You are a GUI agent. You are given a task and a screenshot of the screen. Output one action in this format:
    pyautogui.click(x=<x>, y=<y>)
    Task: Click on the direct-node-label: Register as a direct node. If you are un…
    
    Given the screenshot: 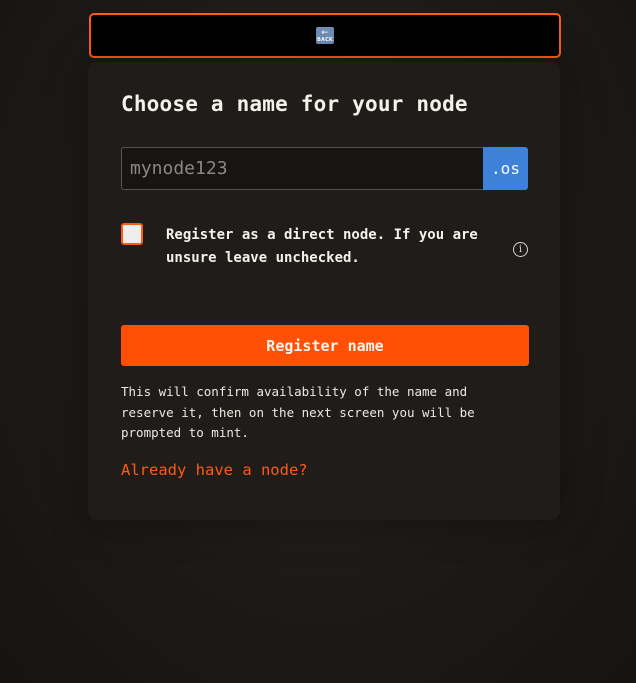 What is the action you would take?
    pyautogui.click(x=322, y=246)
    